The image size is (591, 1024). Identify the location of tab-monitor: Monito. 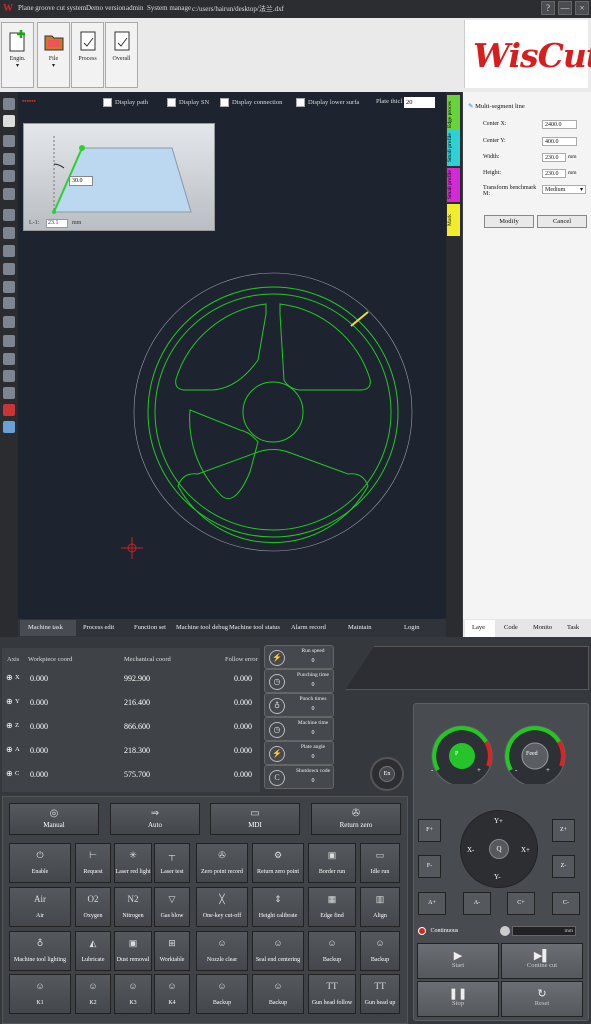
(542, 627).